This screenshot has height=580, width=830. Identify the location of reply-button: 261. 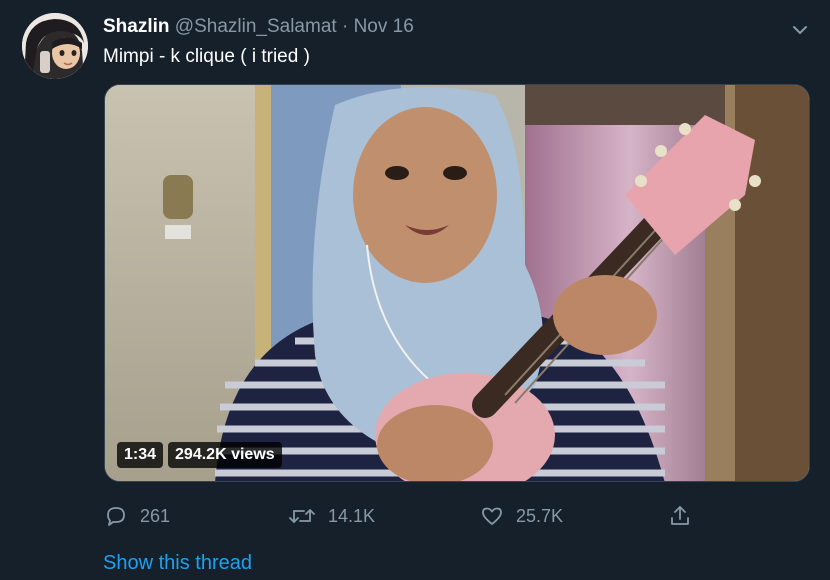
(137, 516).